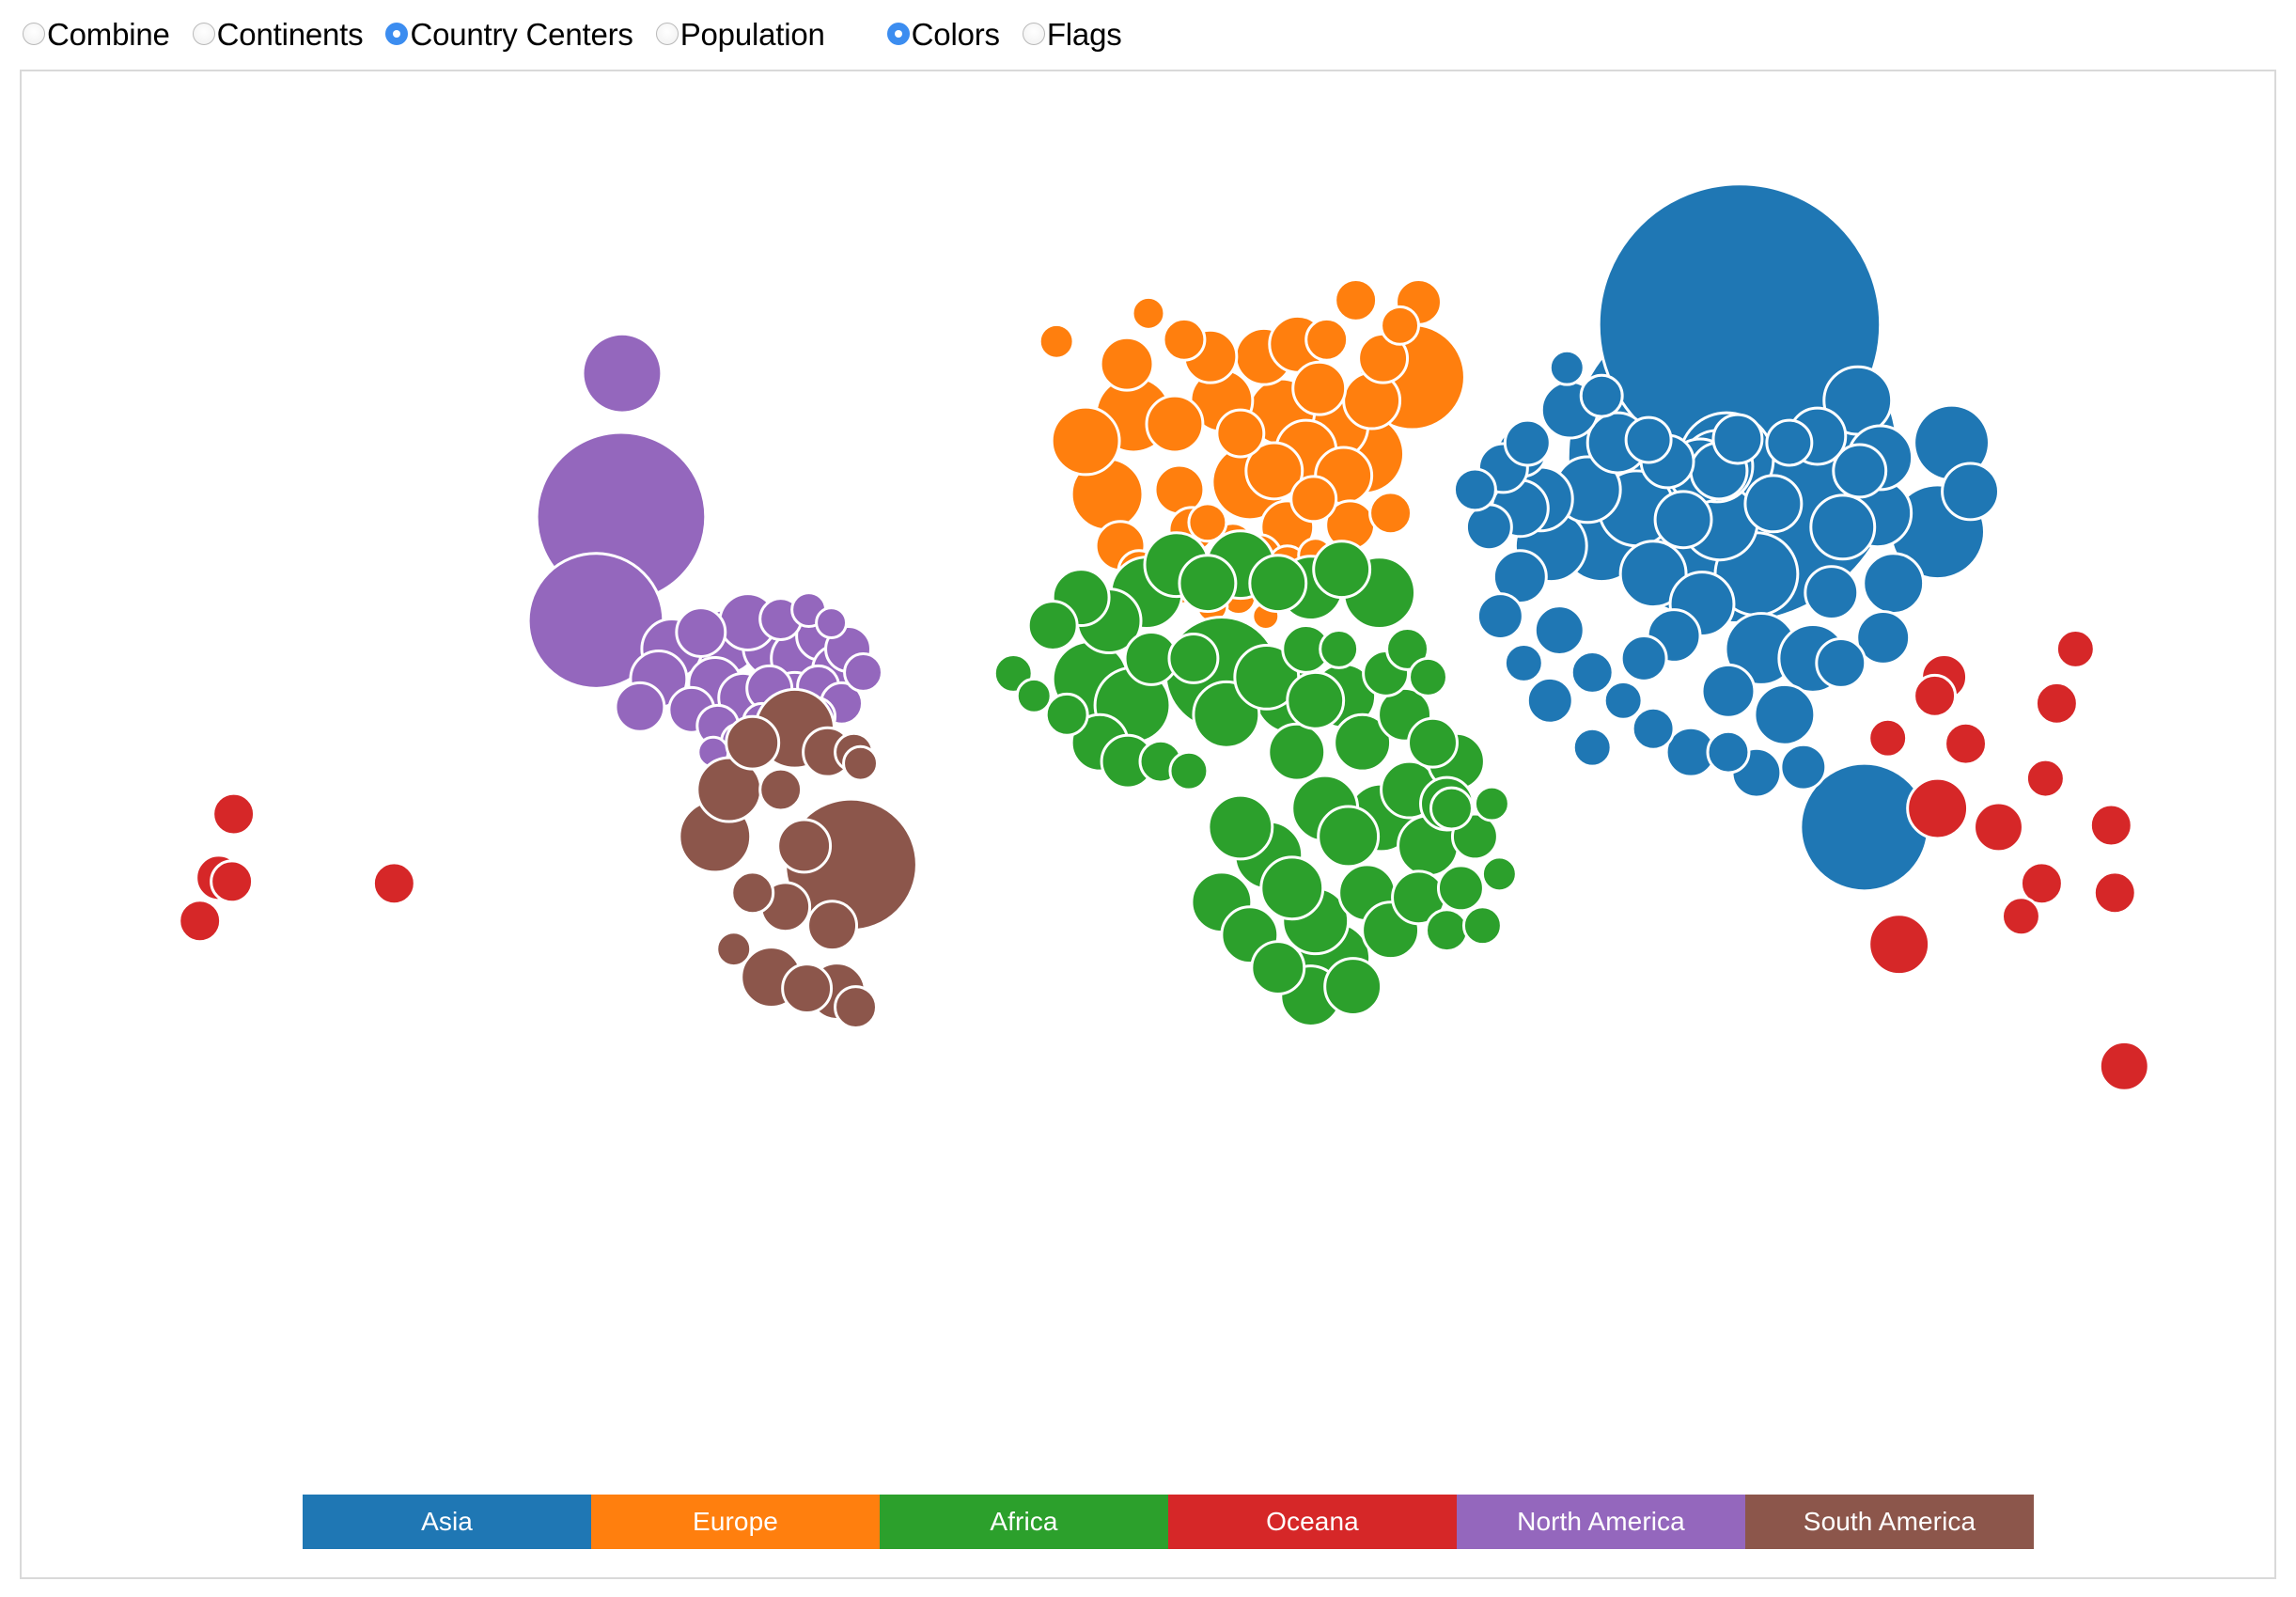  What do you see at coordinates (289, 34) in the screenshot?
I see `radio-continents: Continents` at bounding box center [289, 34].